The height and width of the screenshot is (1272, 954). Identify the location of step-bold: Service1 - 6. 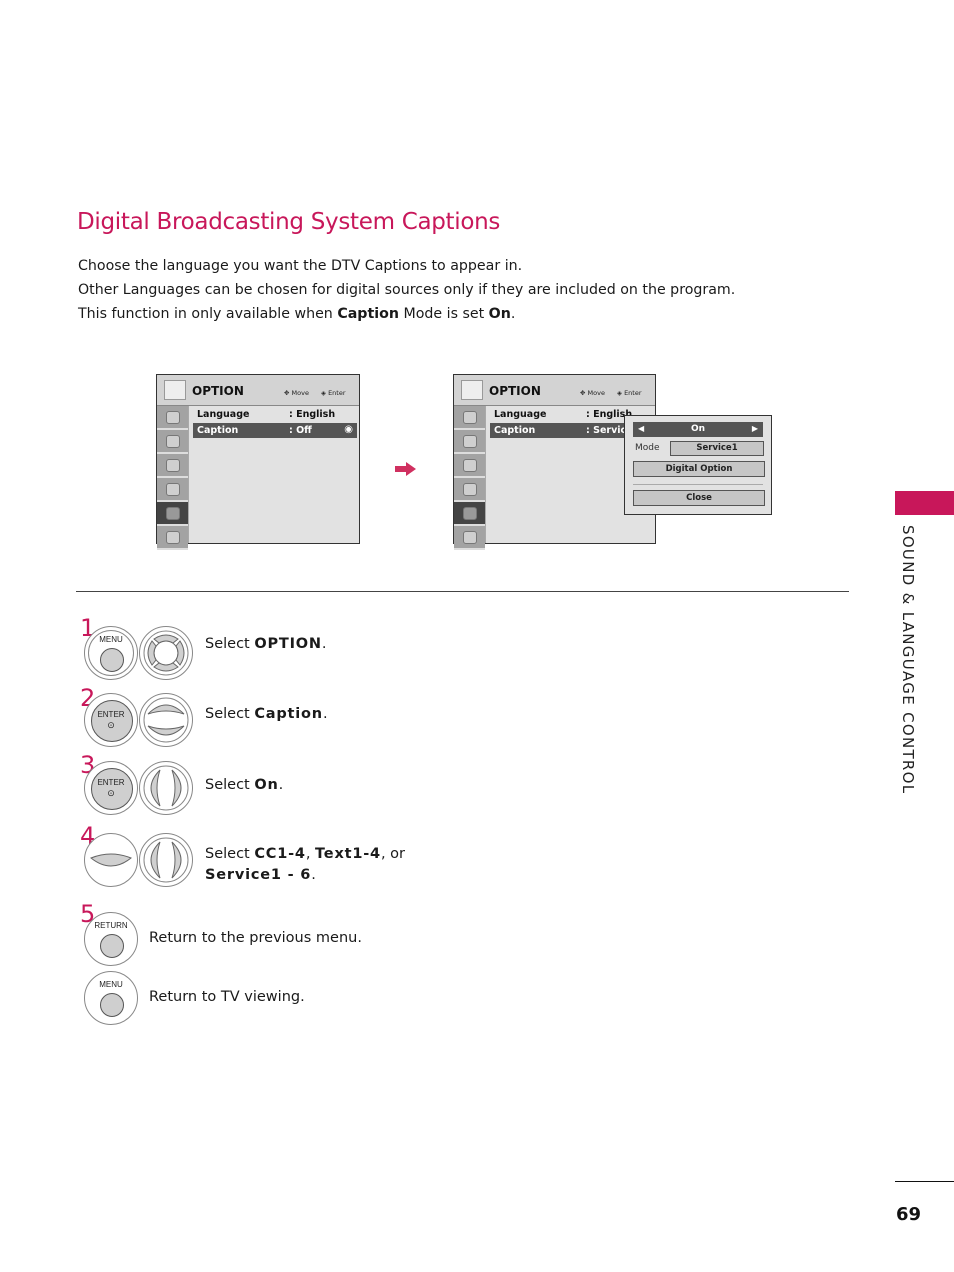
(258, 875).